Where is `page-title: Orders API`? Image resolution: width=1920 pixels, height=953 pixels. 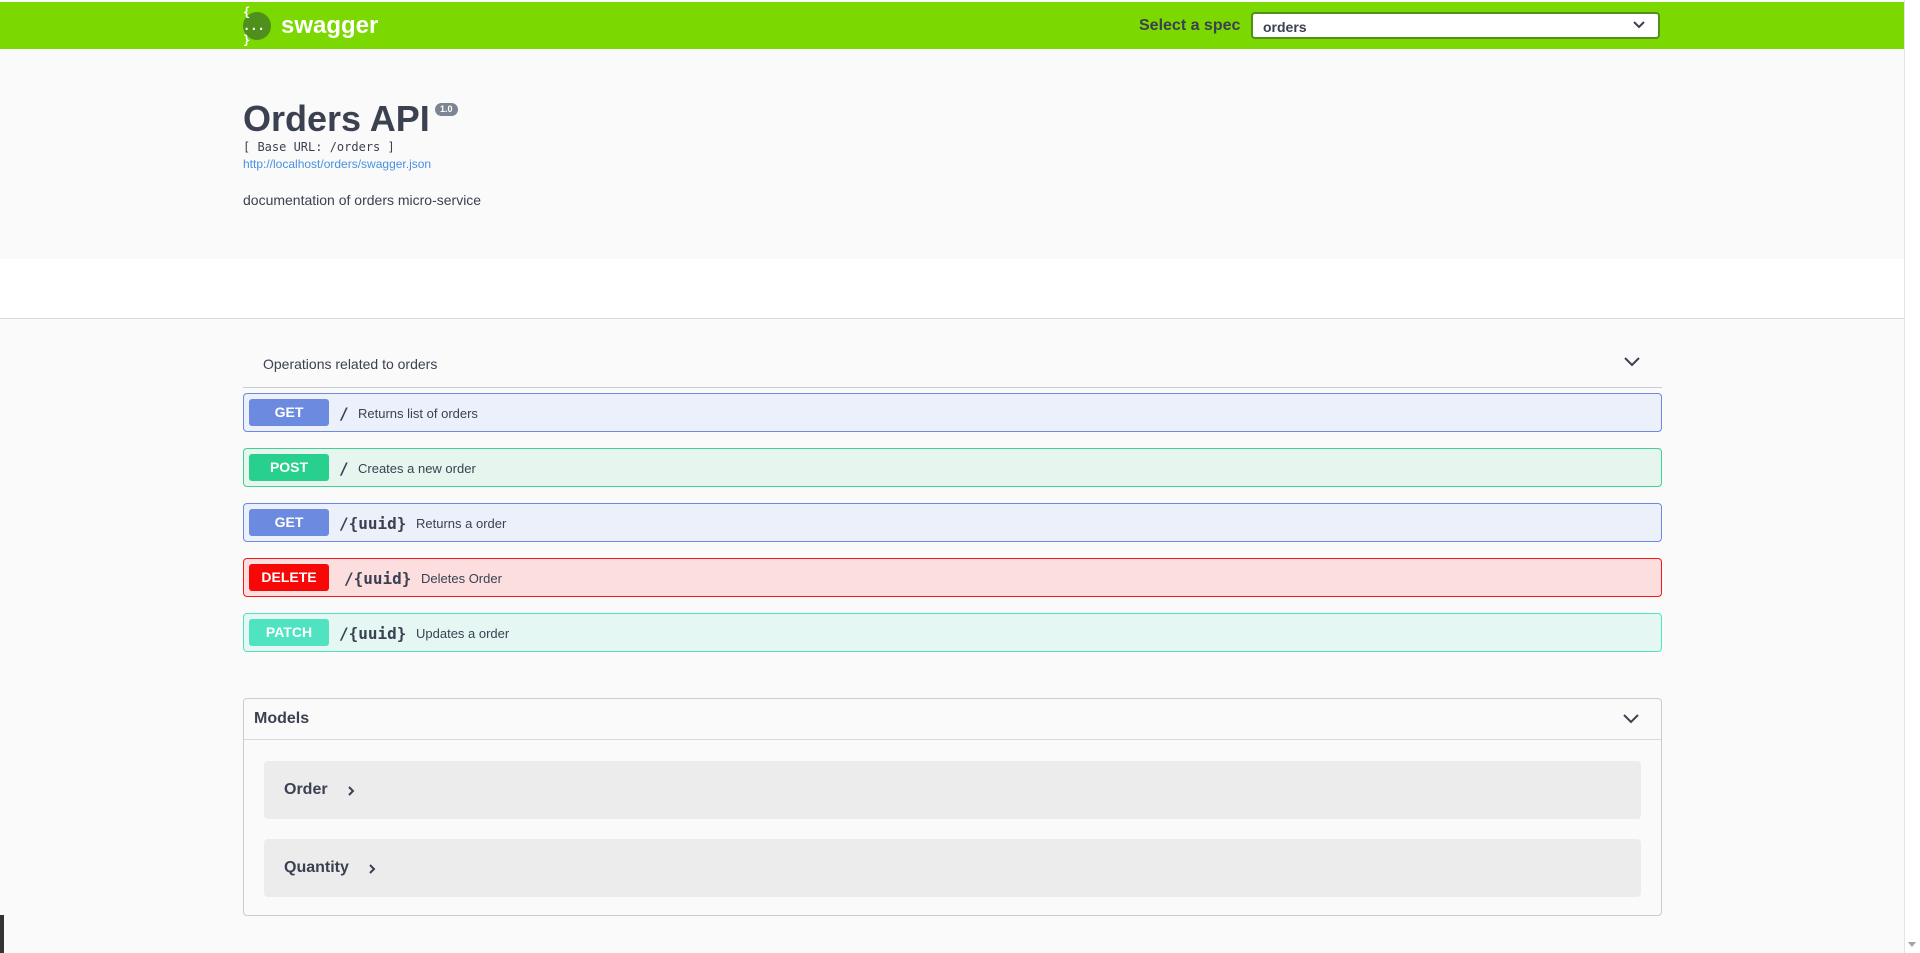 page-title: Orders API is located at coordinates (336, 118).